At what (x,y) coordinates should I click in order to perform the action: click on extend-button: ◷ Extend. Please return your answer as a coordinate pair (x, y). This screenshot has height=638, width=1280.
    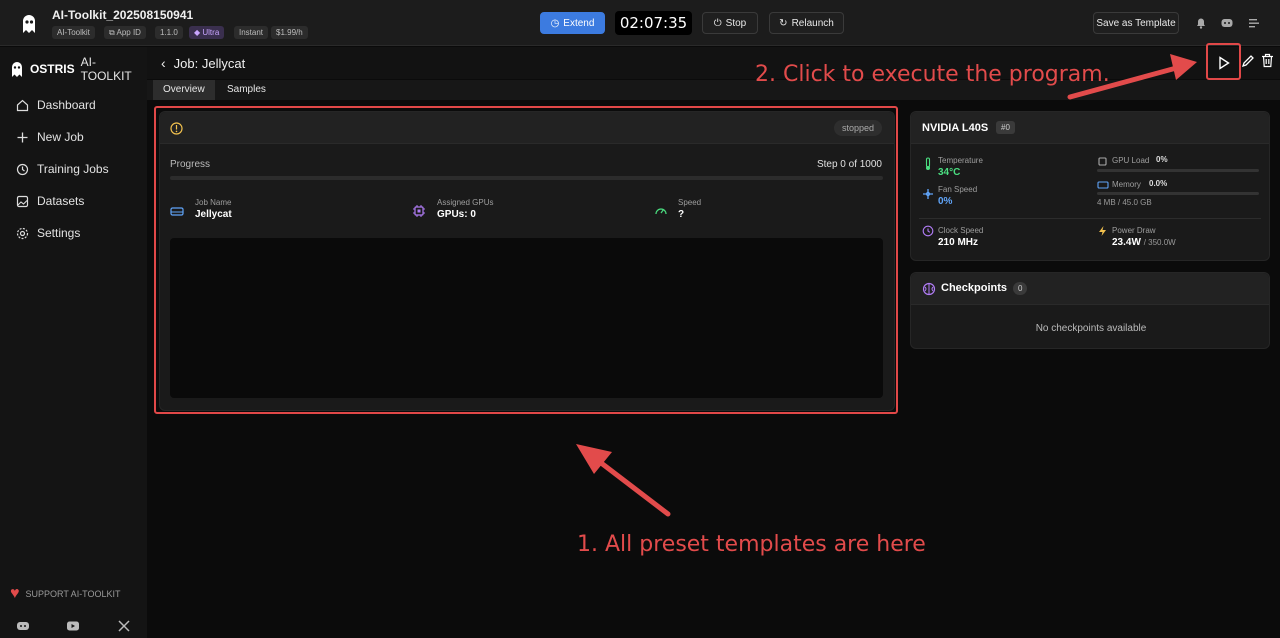
    Looking at the image, I should click on (572, 23).